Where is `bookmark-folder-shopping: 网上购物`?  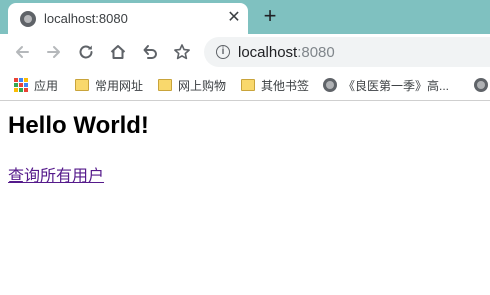
bookmark-folder-shopping: 网上购物 is located at coordinates (192, 85).